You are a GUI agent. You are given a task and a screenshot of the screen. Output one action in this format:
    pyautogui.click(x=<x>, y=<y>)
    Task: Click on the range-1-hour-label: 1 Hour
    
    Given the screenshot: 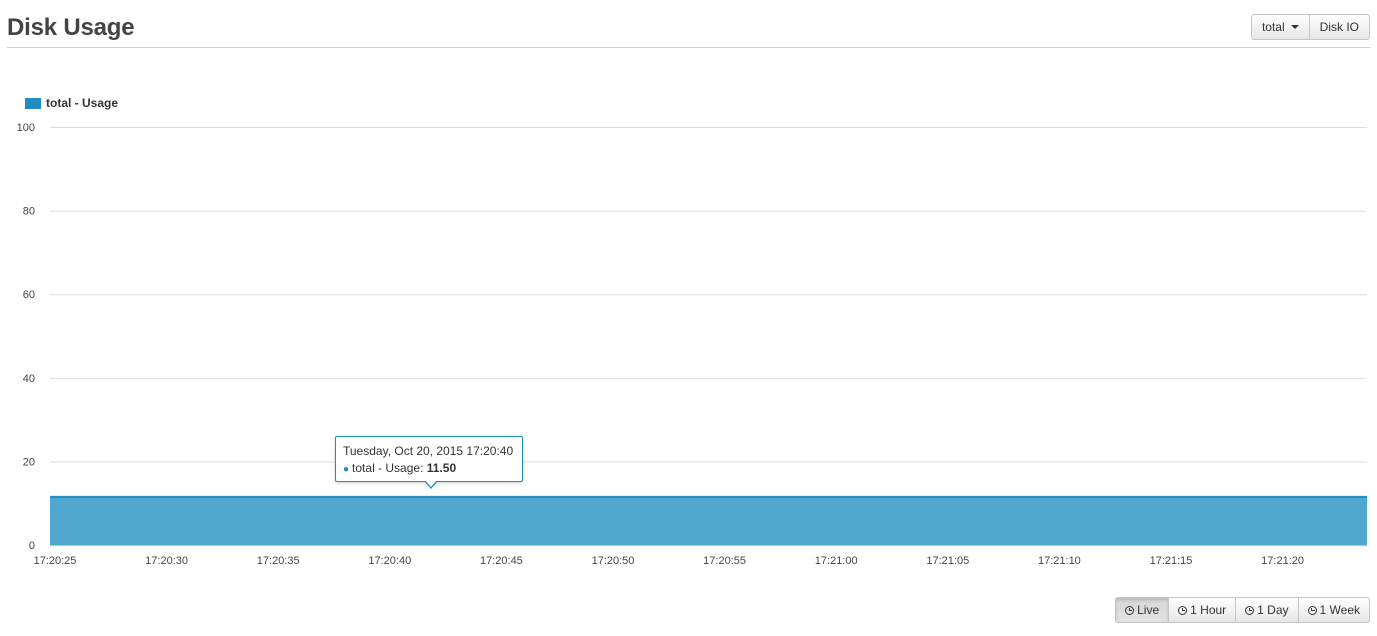 What is the action you would take?
    pyautogui.click(x=1208, y=610)
    